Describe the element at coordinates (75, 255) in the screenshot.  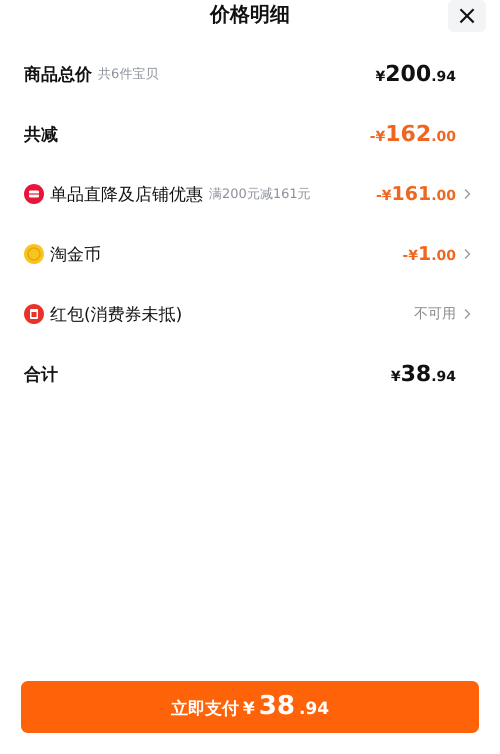
I see `row-label: 淘金币` at that location.